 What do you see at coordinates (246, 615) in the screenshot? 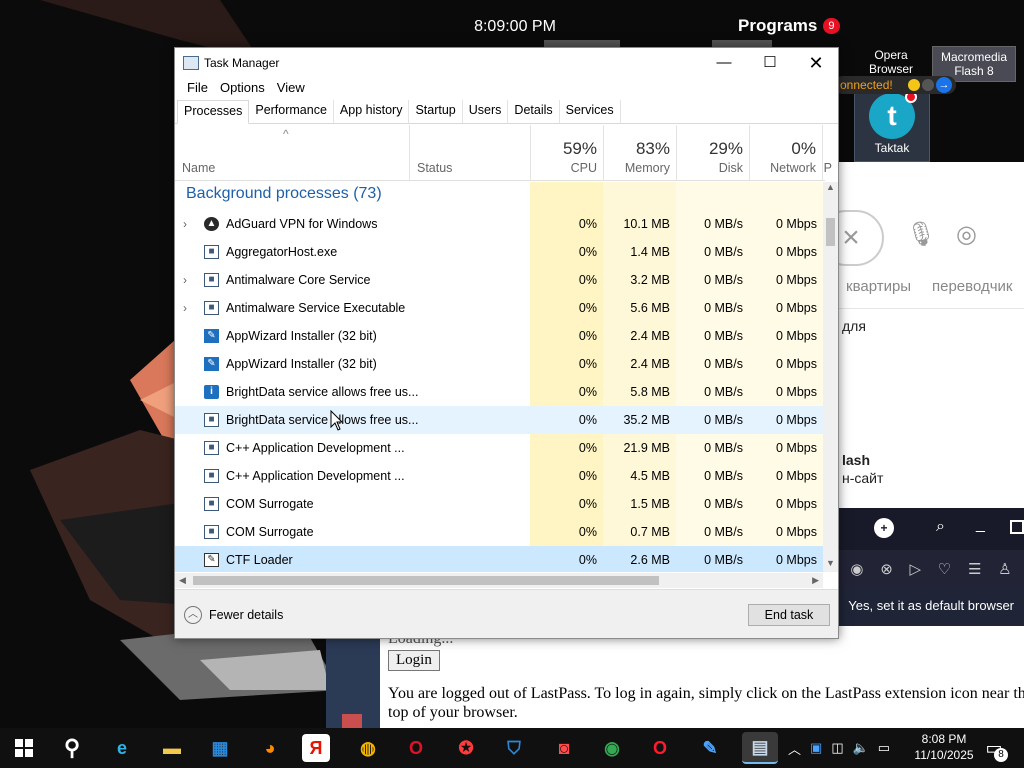
I see `fewer-details-link: Fewer details` at bounding box center [246, 615].